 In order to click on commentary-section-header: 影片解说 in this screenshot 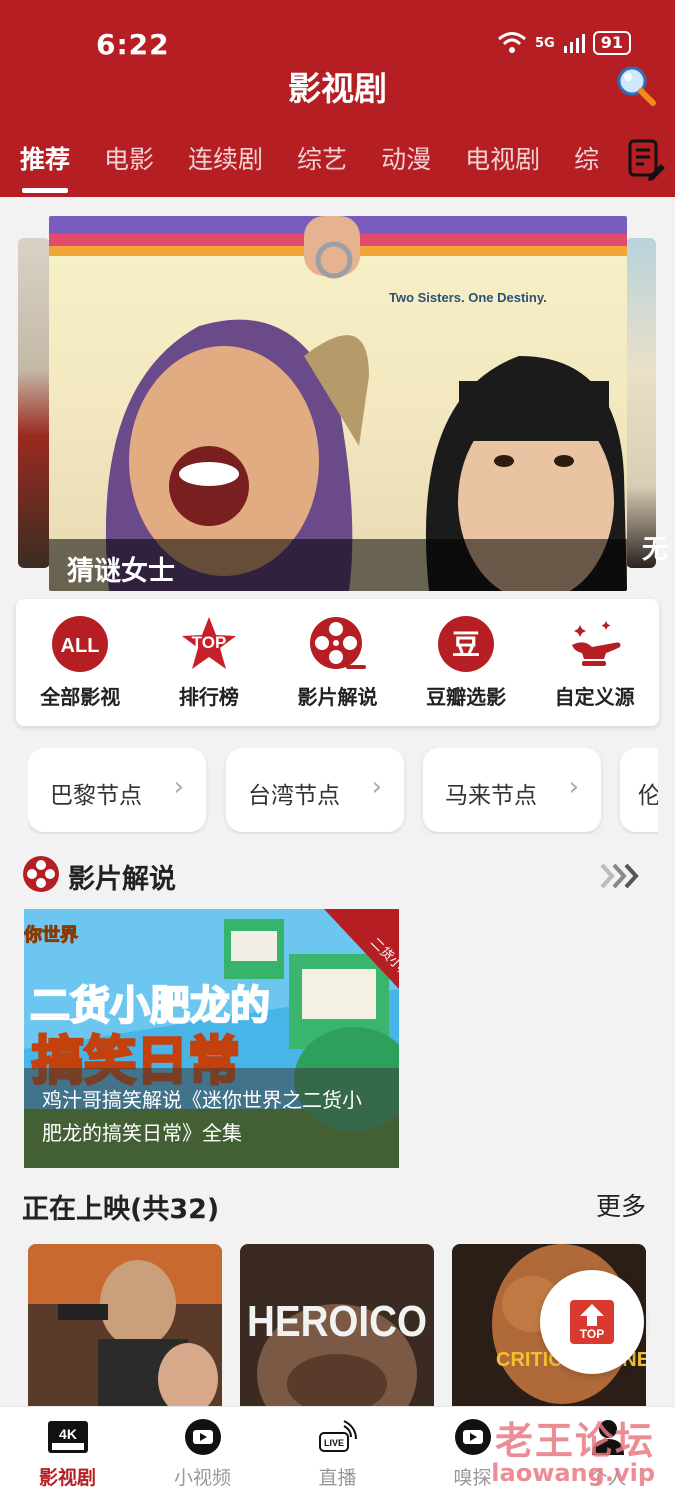, I will do `click(337, 877)`.